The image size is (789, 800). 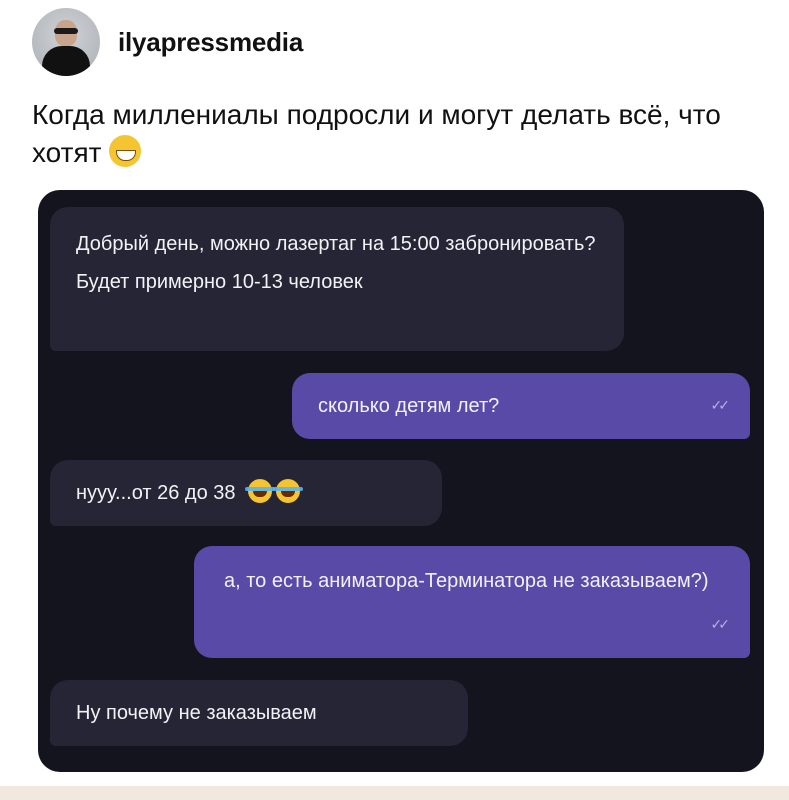 I want to click on post-header: ilyapressmedia, so click(x=167, y=42).